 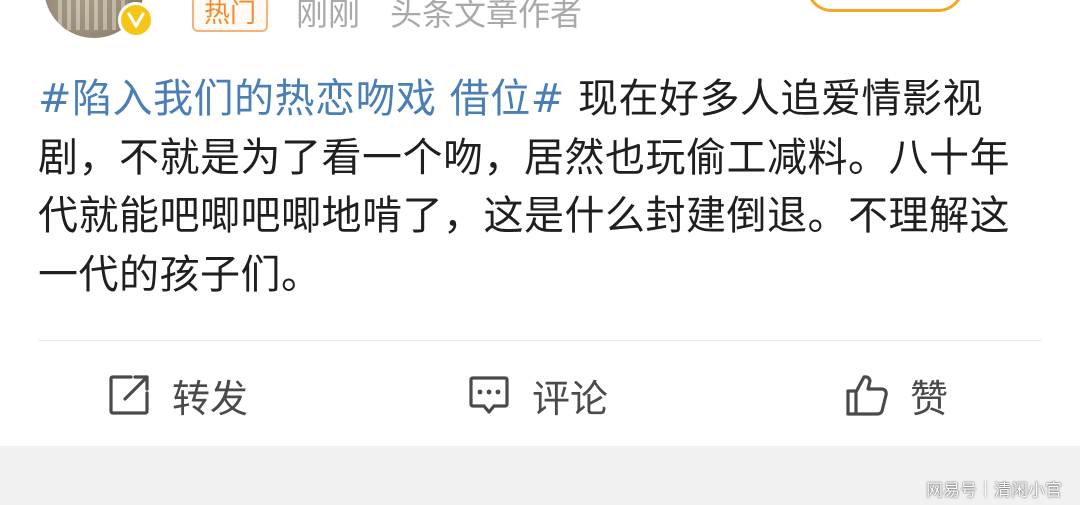 What do you see at coordinates (929, 398) in the screenshot?
I see `like-label: 赞` at bounding box center [929, 398].